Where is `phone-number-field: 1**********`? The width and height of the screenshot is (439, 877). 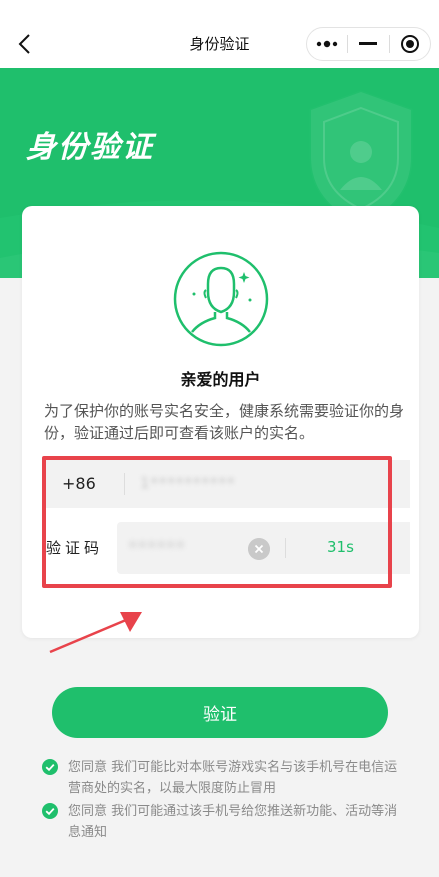 phone-number-field: 1********** is located at coordinates (188, 483).